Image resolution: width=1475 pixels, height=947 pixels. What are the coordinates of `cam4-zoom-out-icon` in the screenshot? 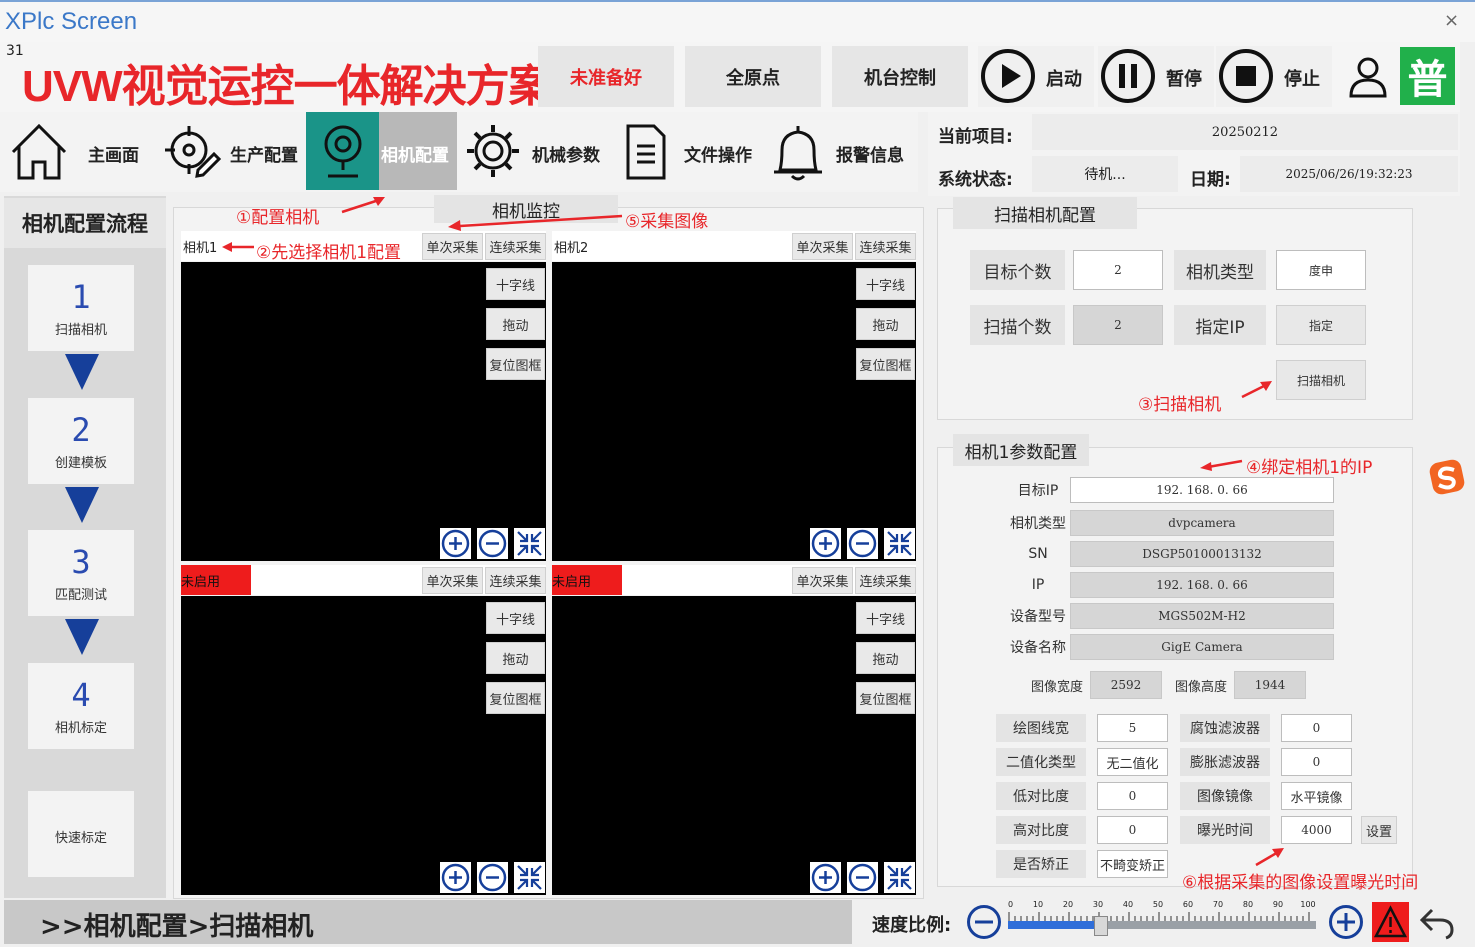 It's located at (862, 877).